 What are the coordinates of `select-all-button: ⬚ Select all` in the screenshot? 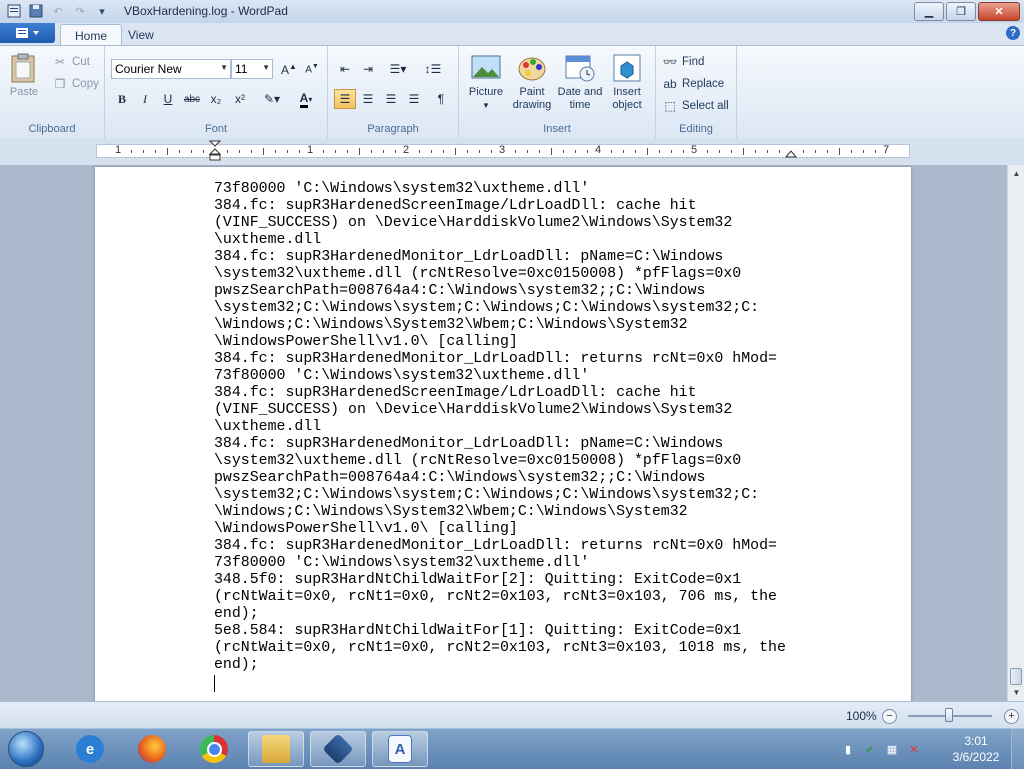 It's located at (695, 106).